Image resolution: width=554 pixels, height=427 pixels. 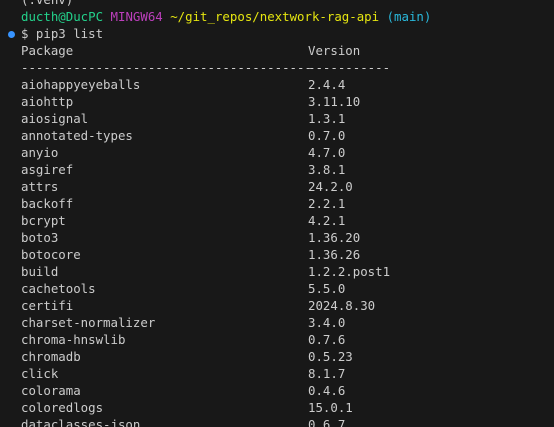 I want to click on venv-indicator: (.venv), so click(x=47, y=4).